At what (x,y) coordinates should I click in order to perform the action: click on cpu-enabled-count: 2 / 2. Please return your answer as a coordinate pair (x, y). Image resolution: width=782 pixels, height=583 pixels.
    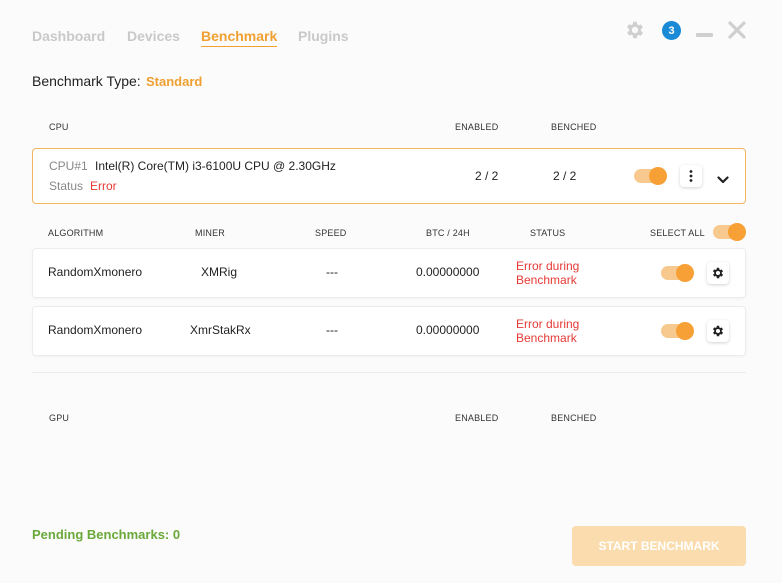
    Looking at the image, I should click on (487, 176).